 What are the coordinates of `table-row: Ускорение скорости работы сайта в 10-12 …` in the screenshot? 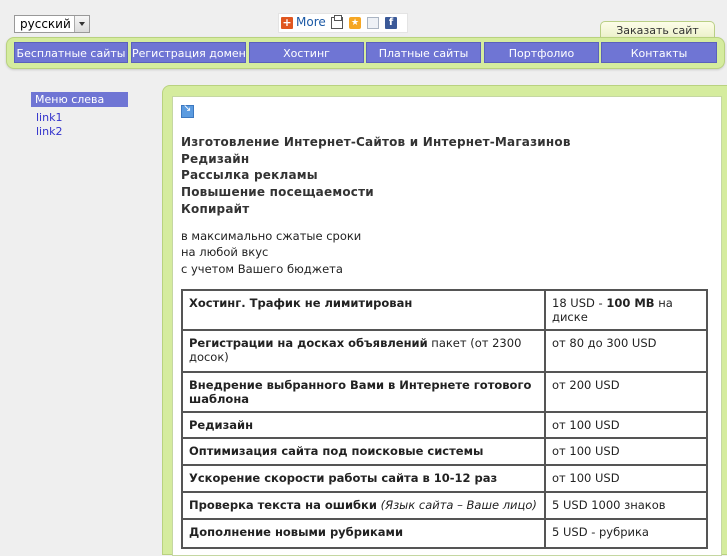 It's located at (444, 479).